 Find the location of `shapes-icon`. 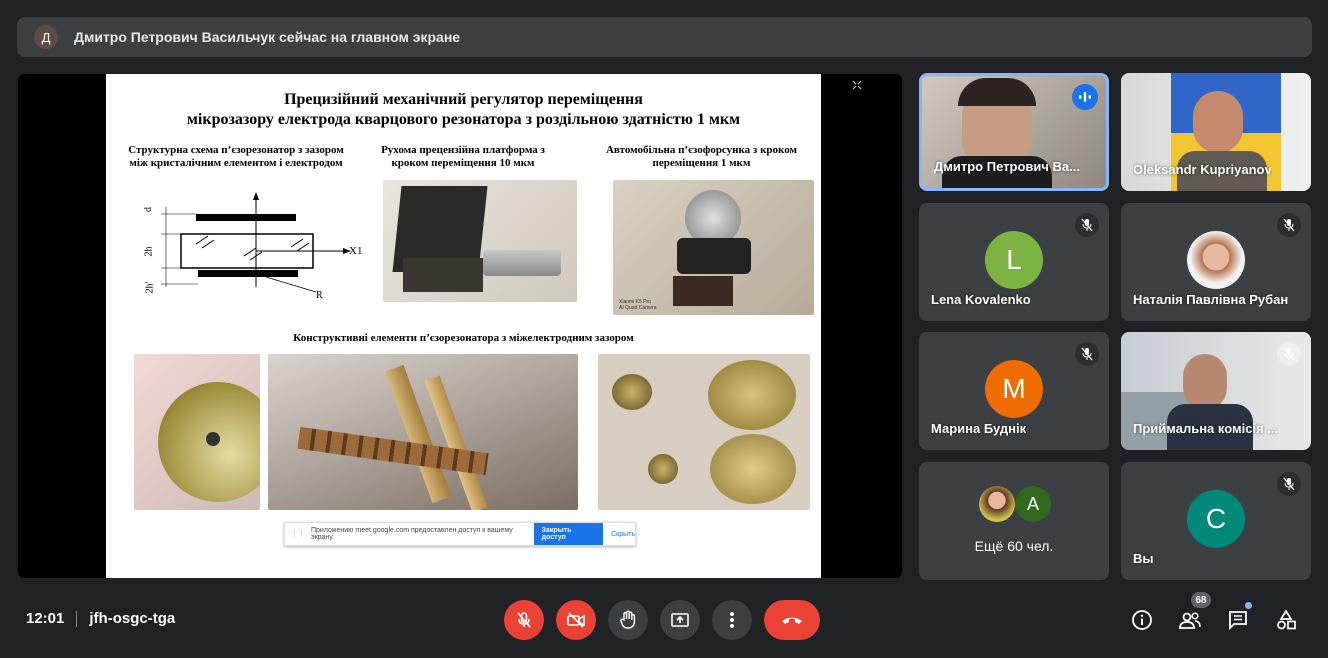

shapes-icon is located at coordinates (1286, 619).